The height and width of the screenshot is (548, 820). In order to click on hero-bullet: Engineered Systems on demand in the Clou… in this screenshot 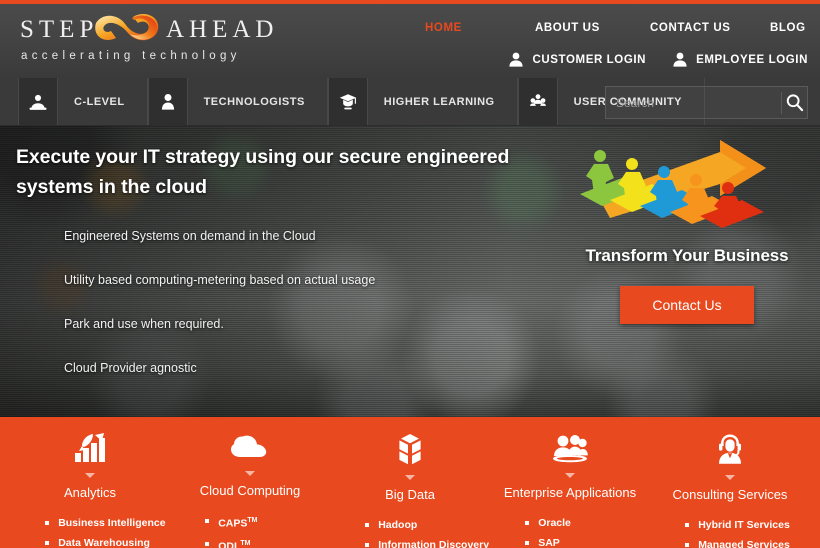, I will do `click(190, 236)`.